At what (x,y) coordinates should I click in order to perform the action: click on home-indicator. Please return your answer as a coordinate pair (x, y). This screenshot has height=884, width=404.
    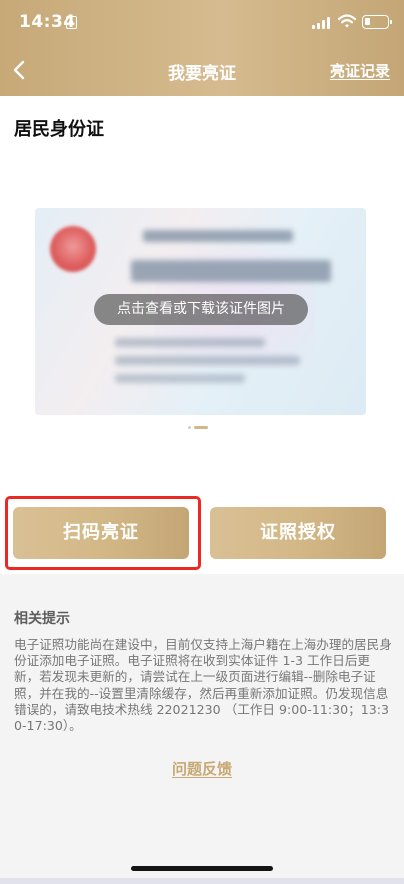
    Looking at the image, I should click on (202, 868).